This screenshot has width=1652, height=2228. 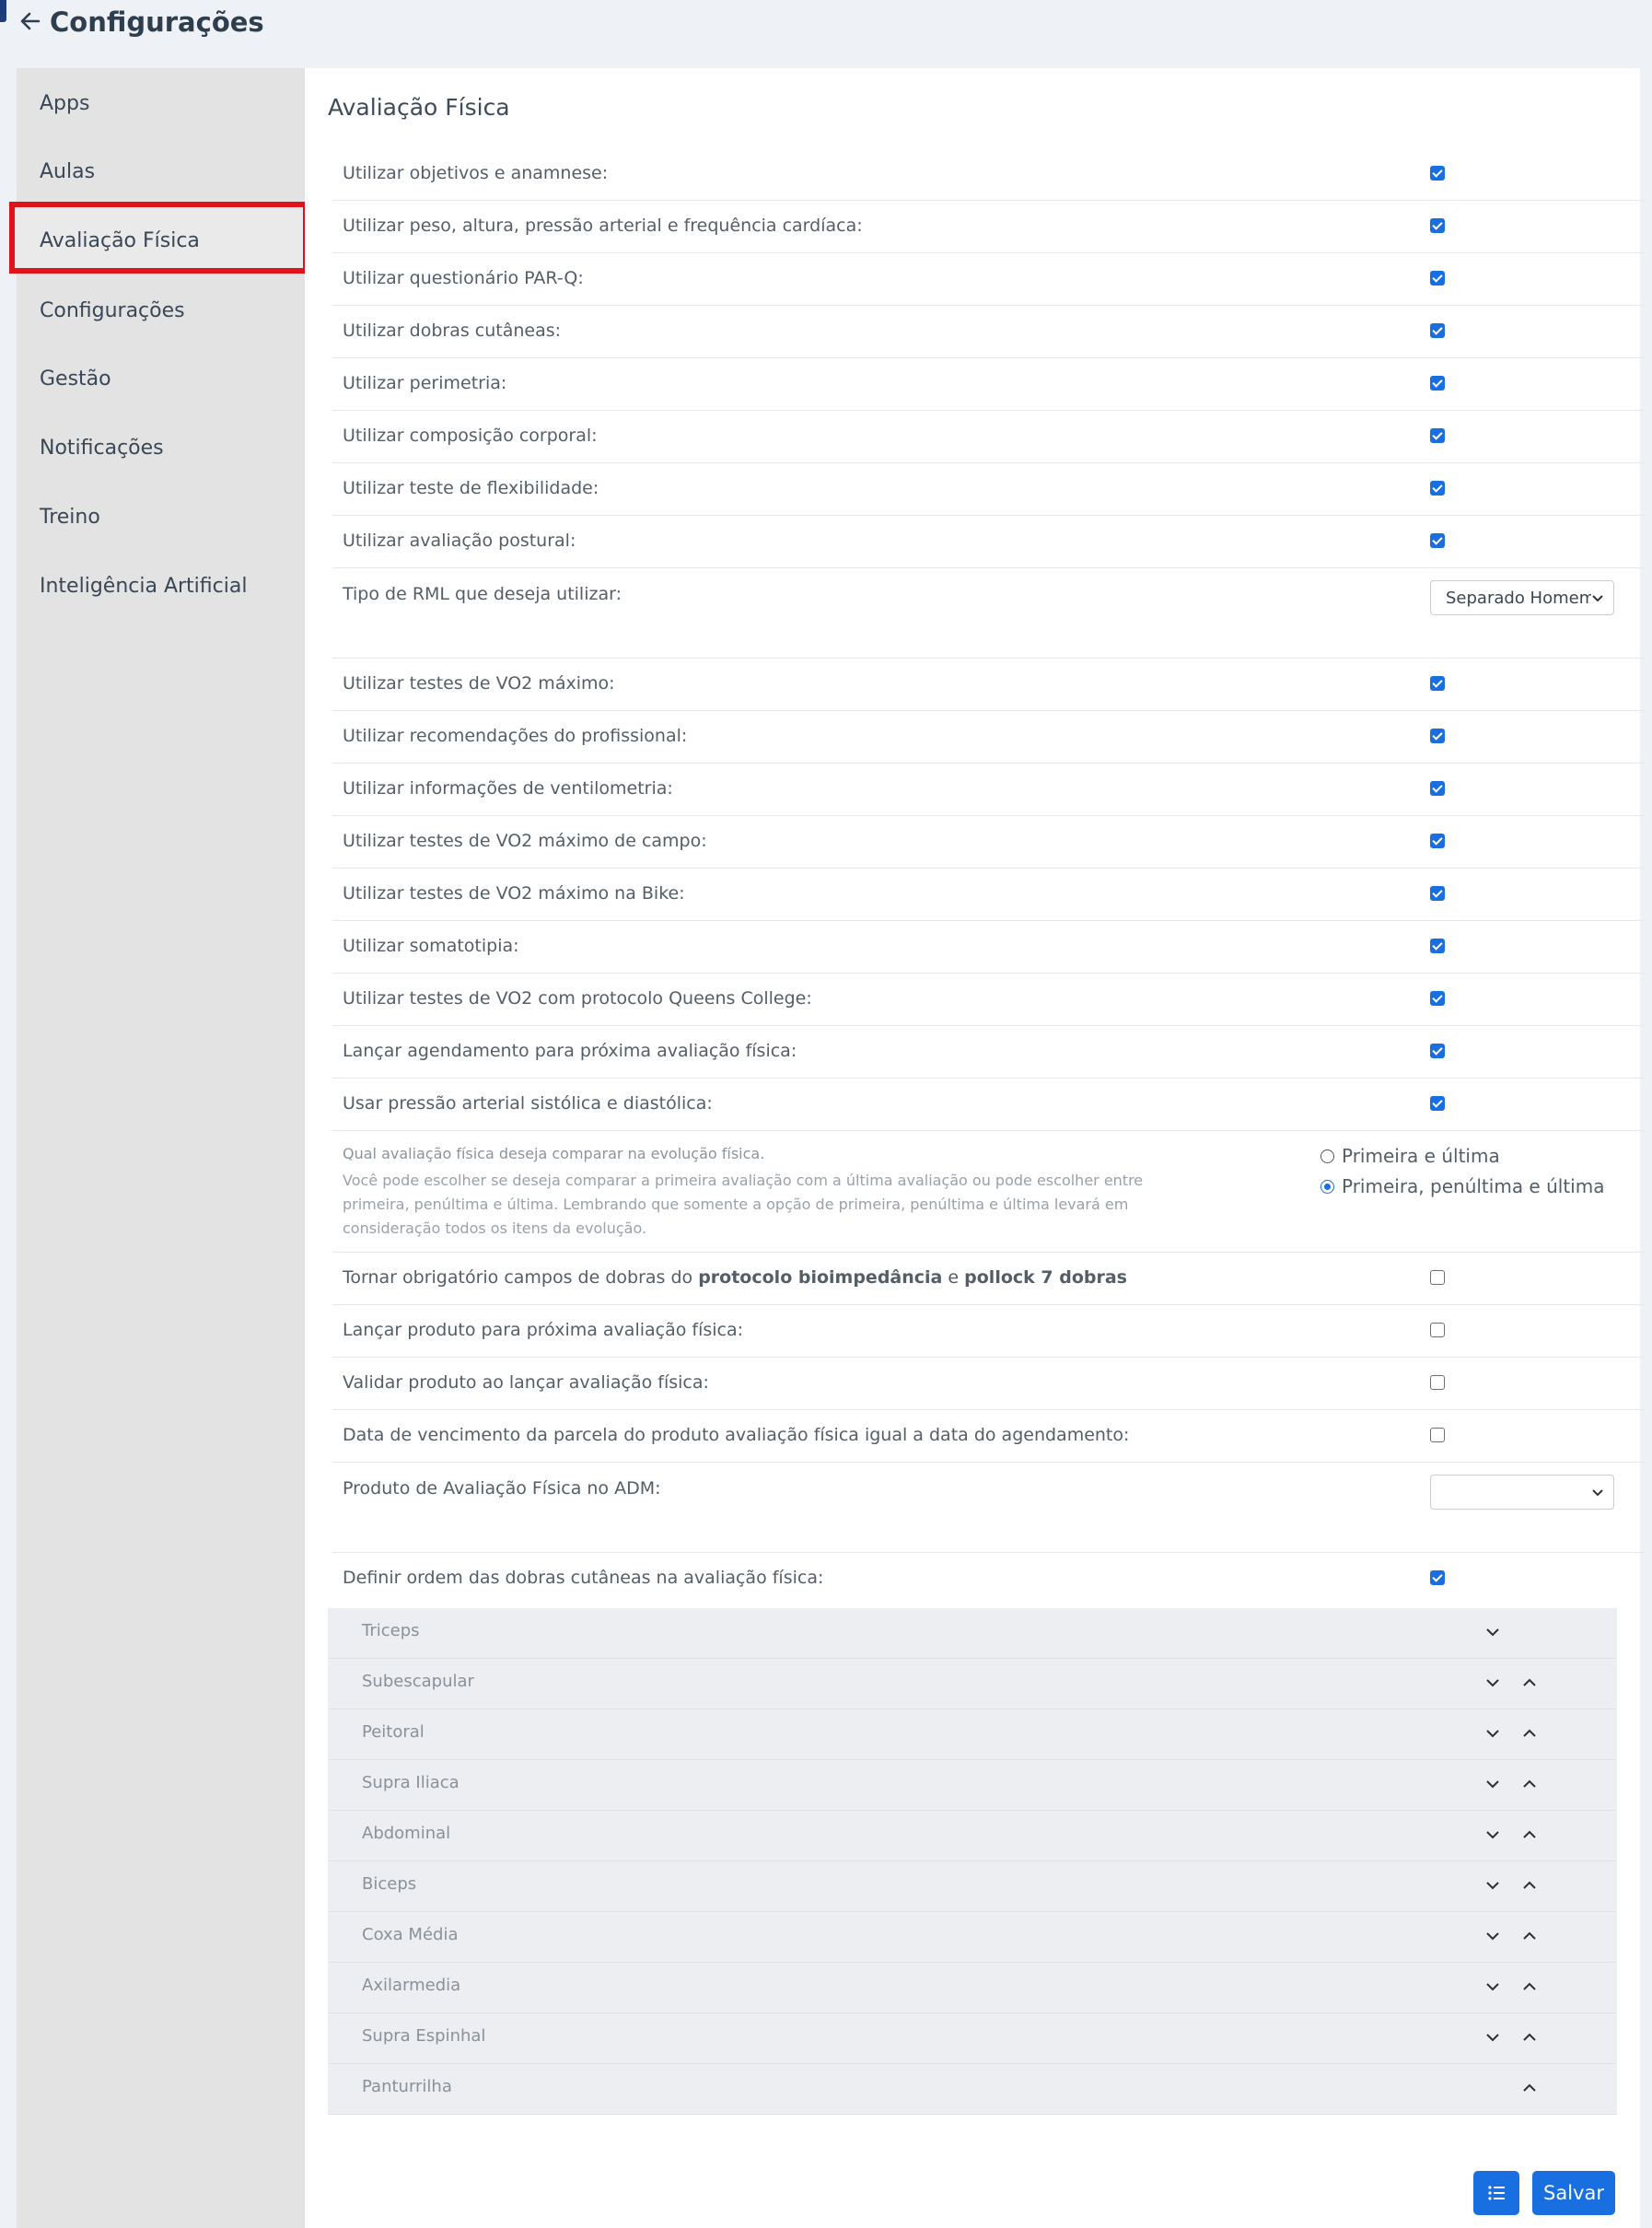 I want to click on save-button: Salvar, so click(x=1573, y=2193).